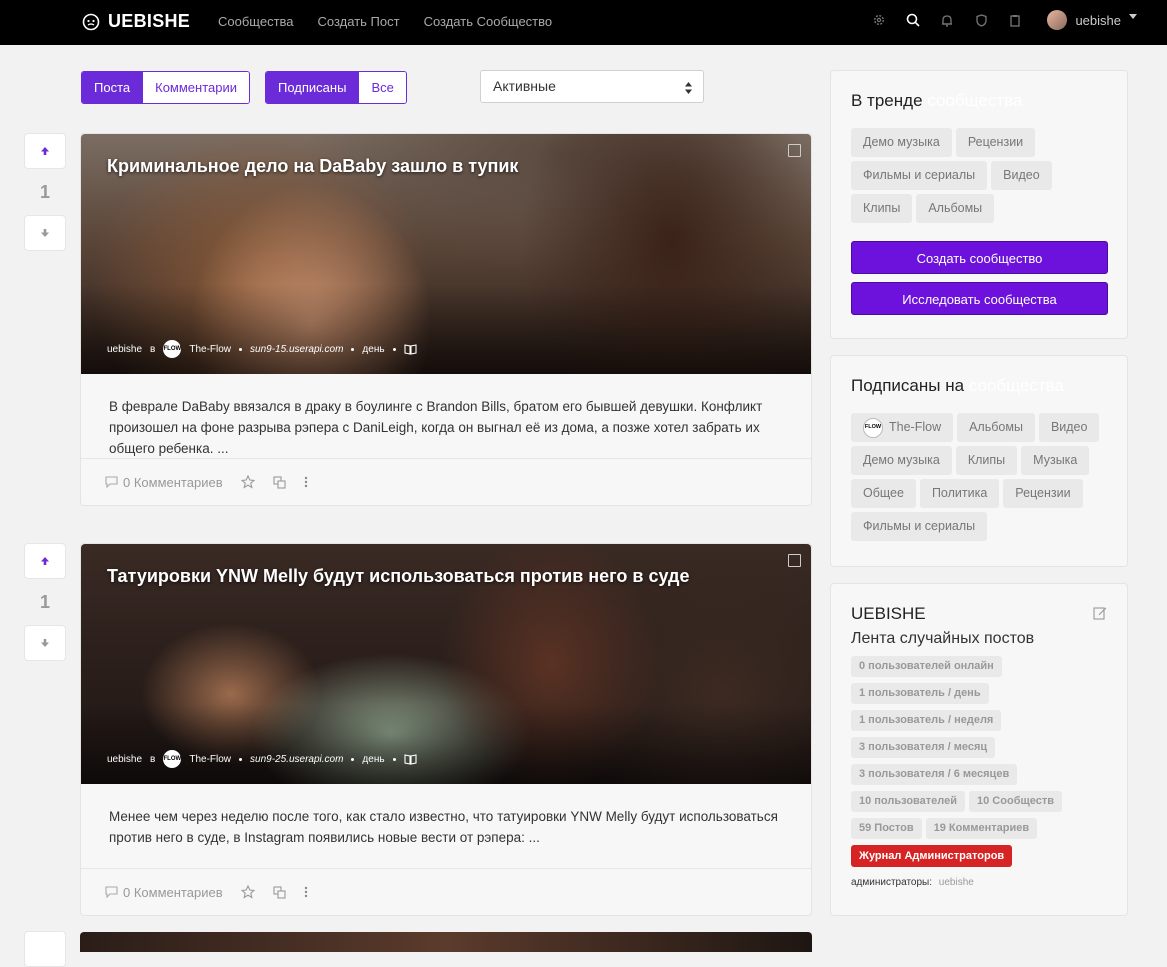  What do you see at coordinates (888, 613) in the screenshot?
I see `site-name: UEBISHE` at bounding box center [888, 613].